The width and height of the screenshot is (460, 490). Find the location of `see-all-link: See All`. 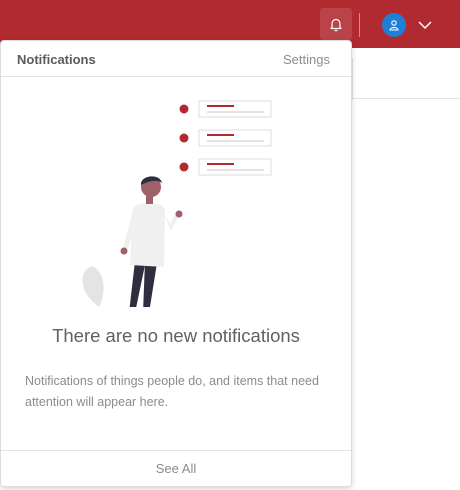

see-all-link: See All is located at coordinates (176, 468).